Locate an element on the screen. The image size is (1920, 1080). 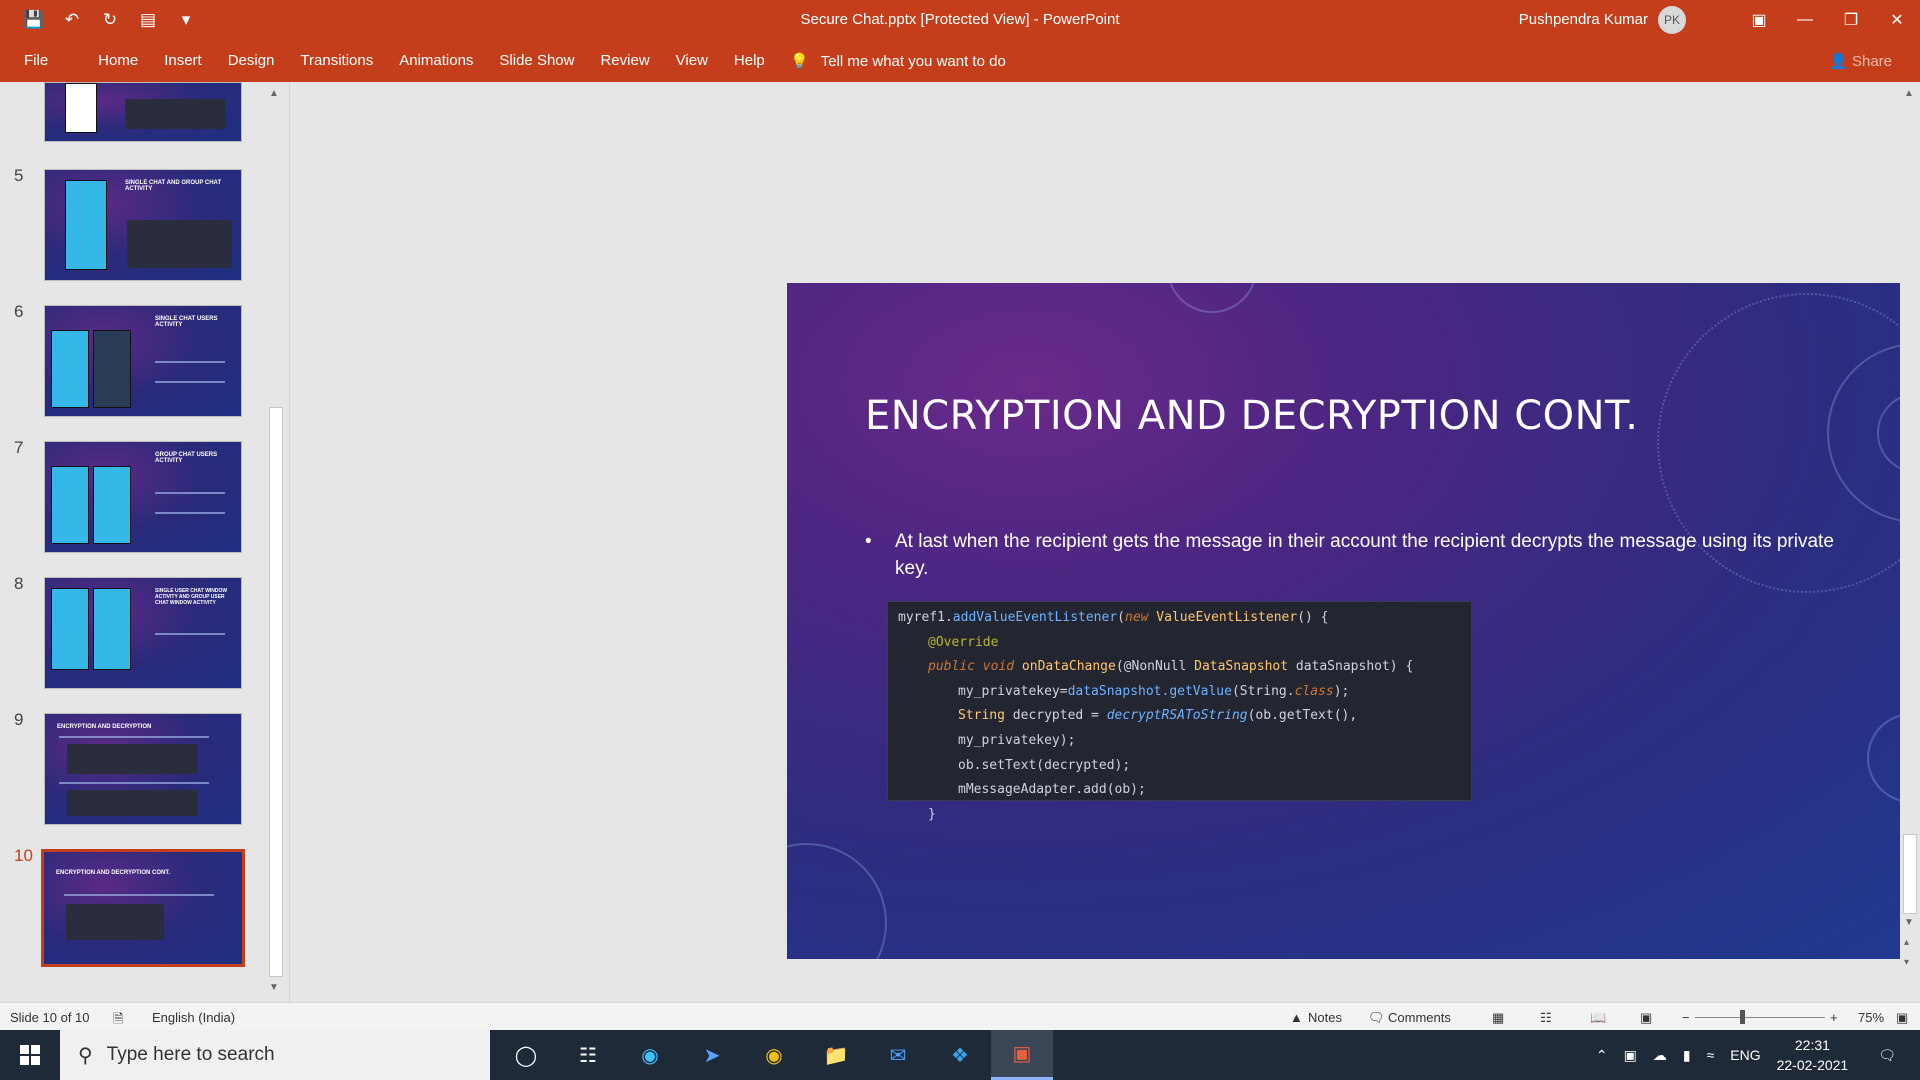
restore-button: ❐ is located at coordinates (1851, 20).